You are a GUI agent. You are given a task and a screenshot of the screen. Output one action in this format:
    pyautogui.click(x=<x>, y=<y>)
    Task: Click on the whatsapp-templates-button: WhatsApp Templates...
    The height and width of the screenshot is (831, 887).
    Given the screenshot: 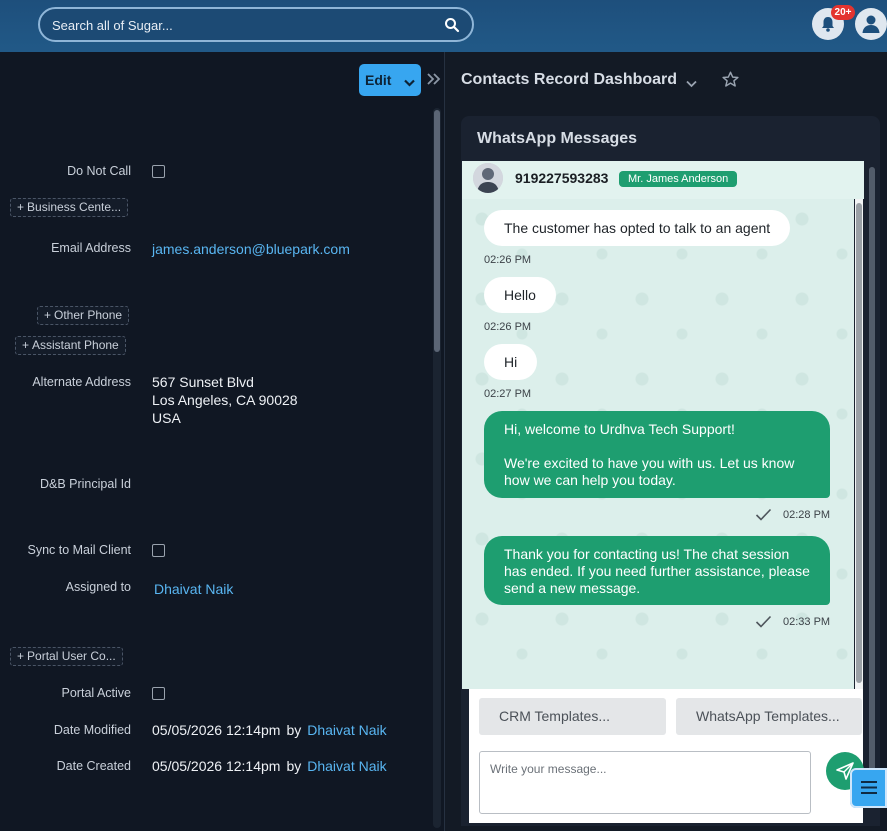 What is the action you would take?
    pyautogui.click(x=769, y=716)
    